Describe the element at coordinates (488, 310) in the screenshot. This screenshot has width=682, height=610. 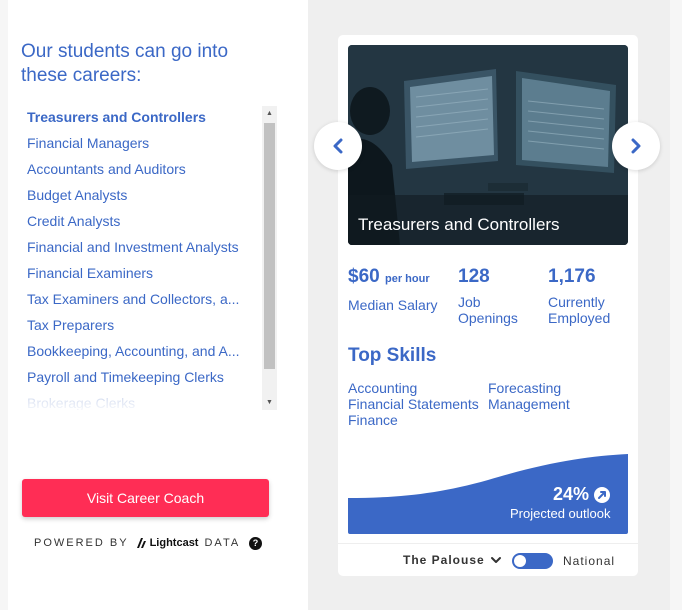
I see `job-openings-label: Job Openings` at that location.